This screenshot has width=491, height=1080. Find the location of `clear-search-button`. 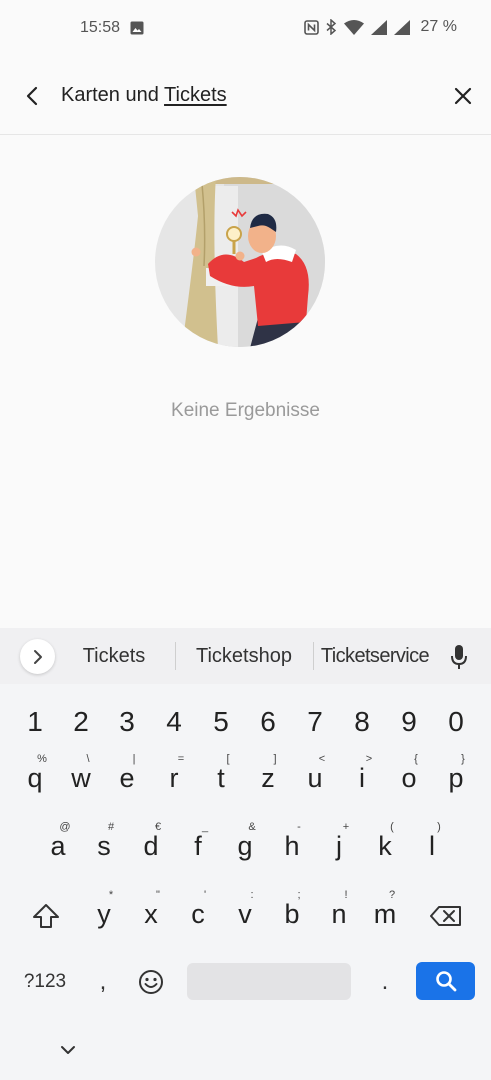

clear-search-button is located at coordinates (463, 96).